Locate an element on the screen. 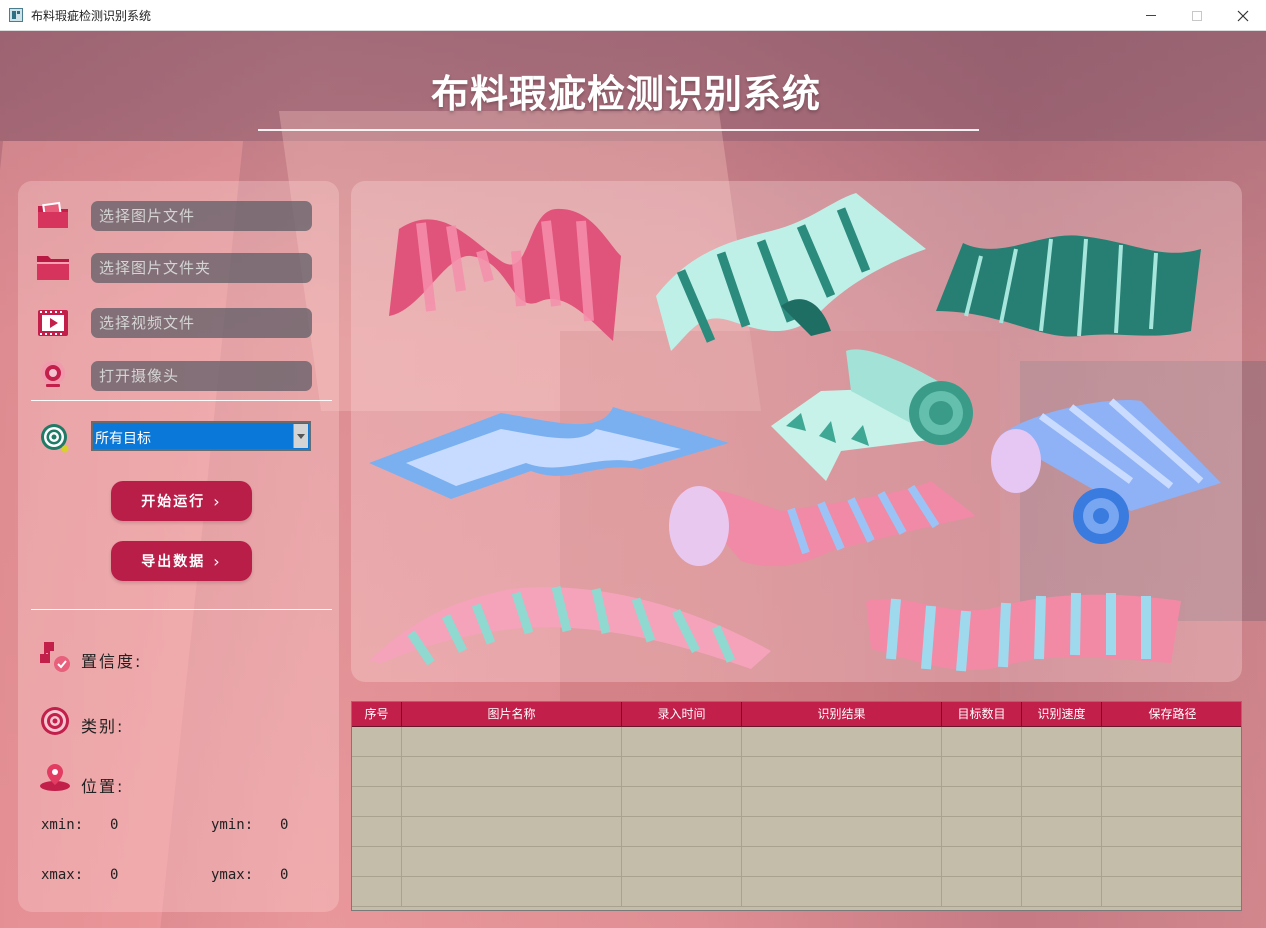 This screenshot has height=928, width=1266. mint-roll-illustration is located at coordinates (872, 415).